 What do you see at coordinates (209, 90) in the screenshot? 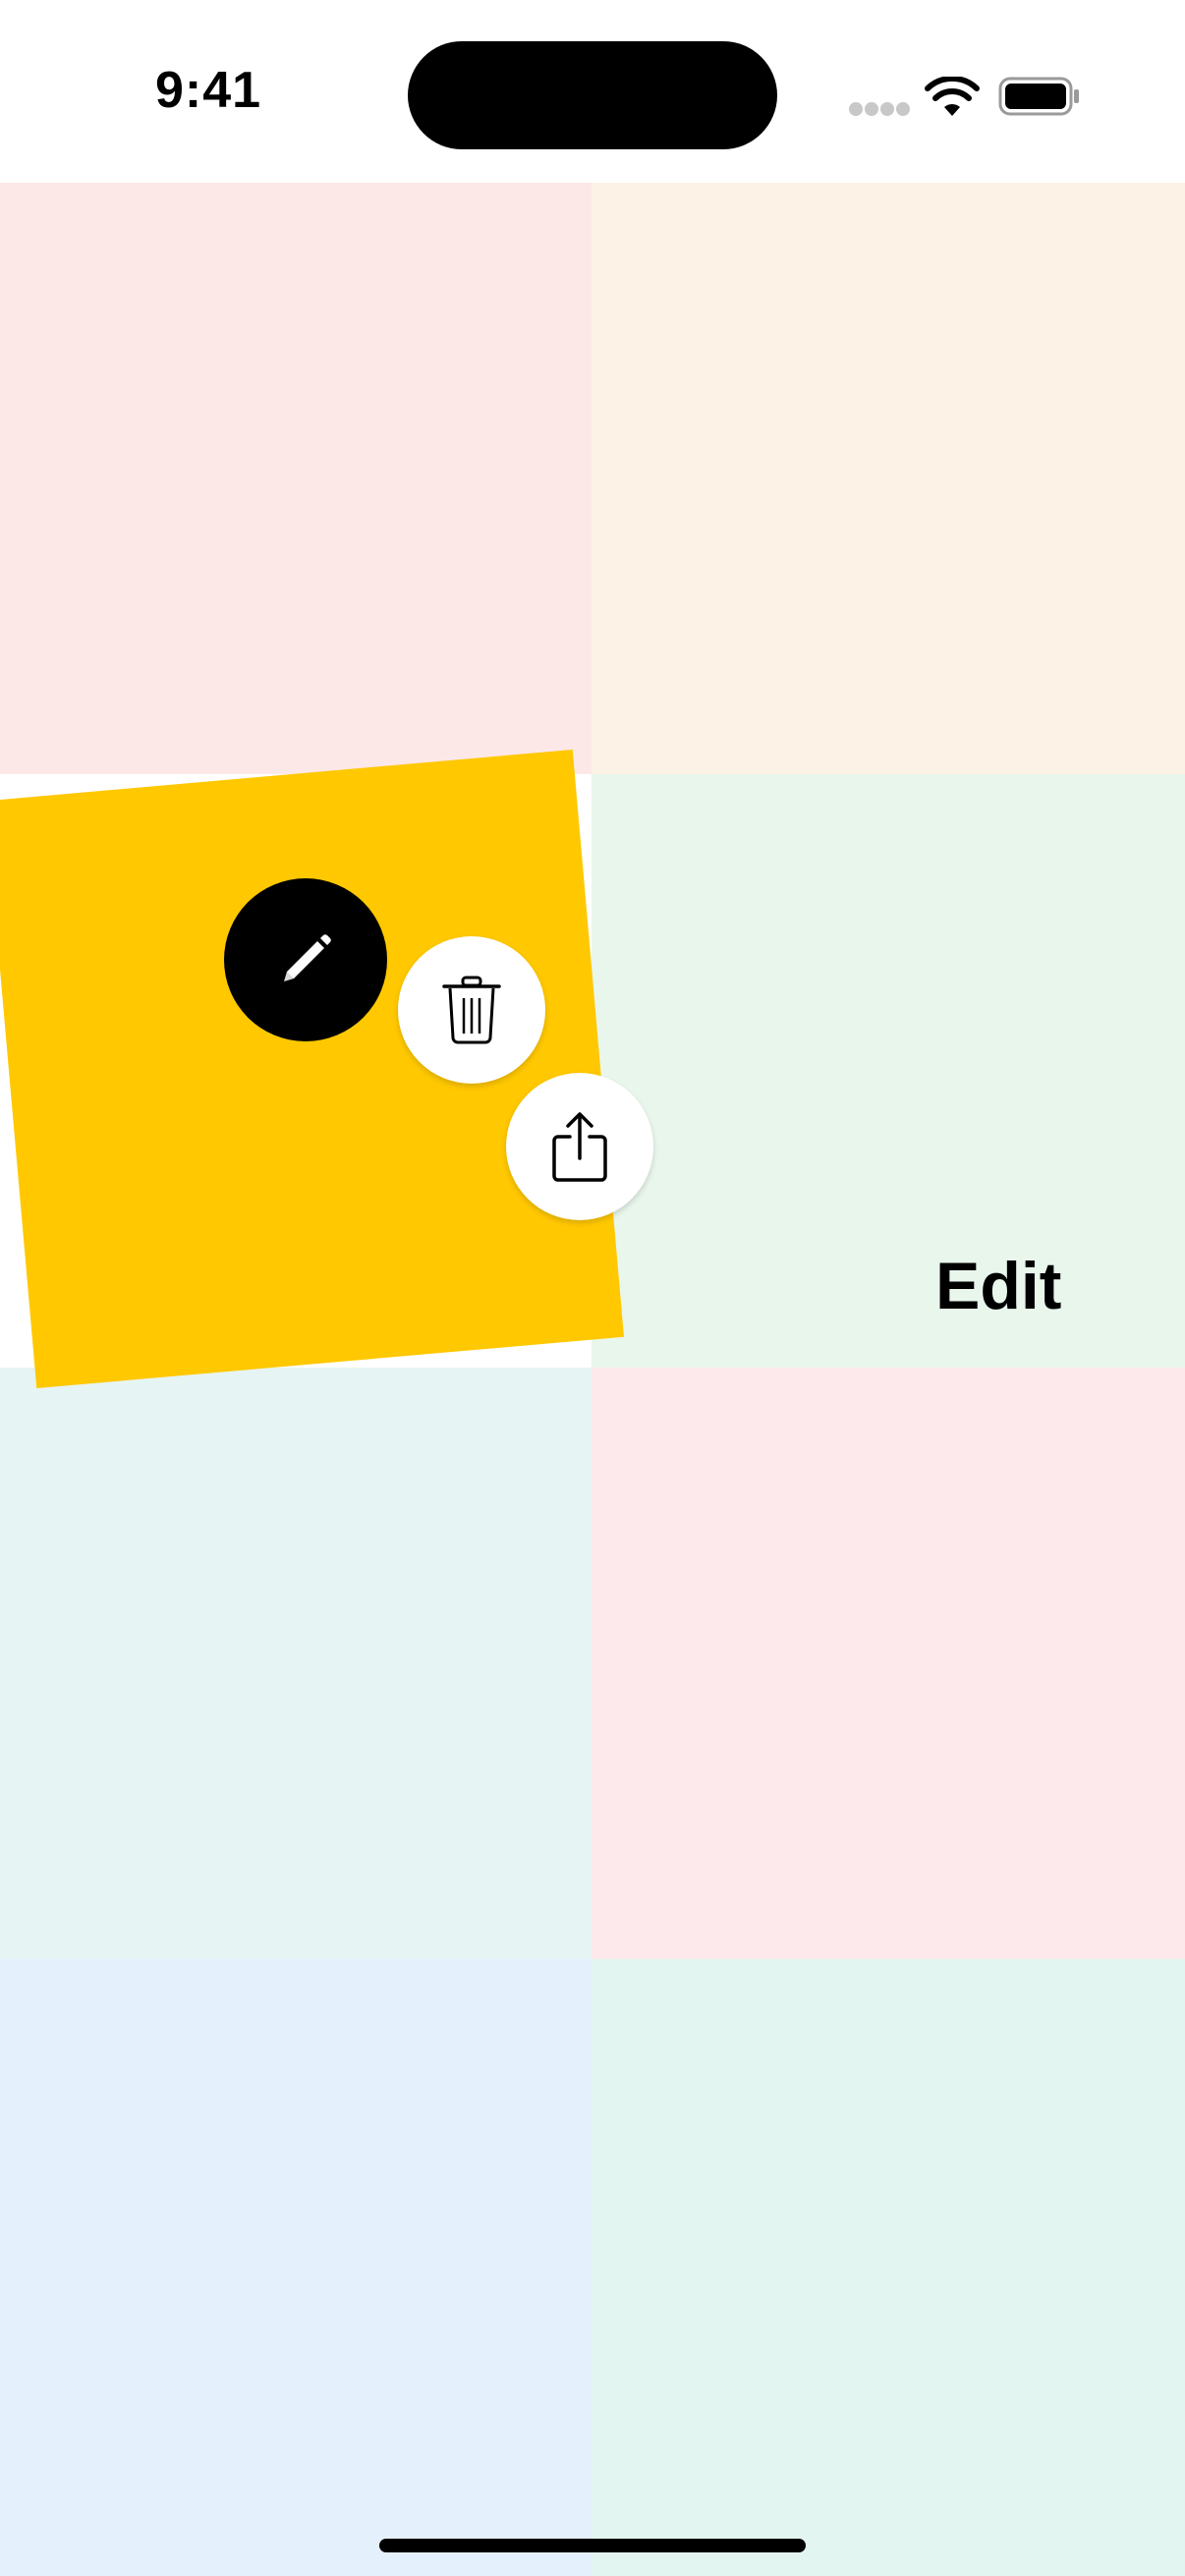
I see `status-time: 9:41` at bounding box center [209, 90].